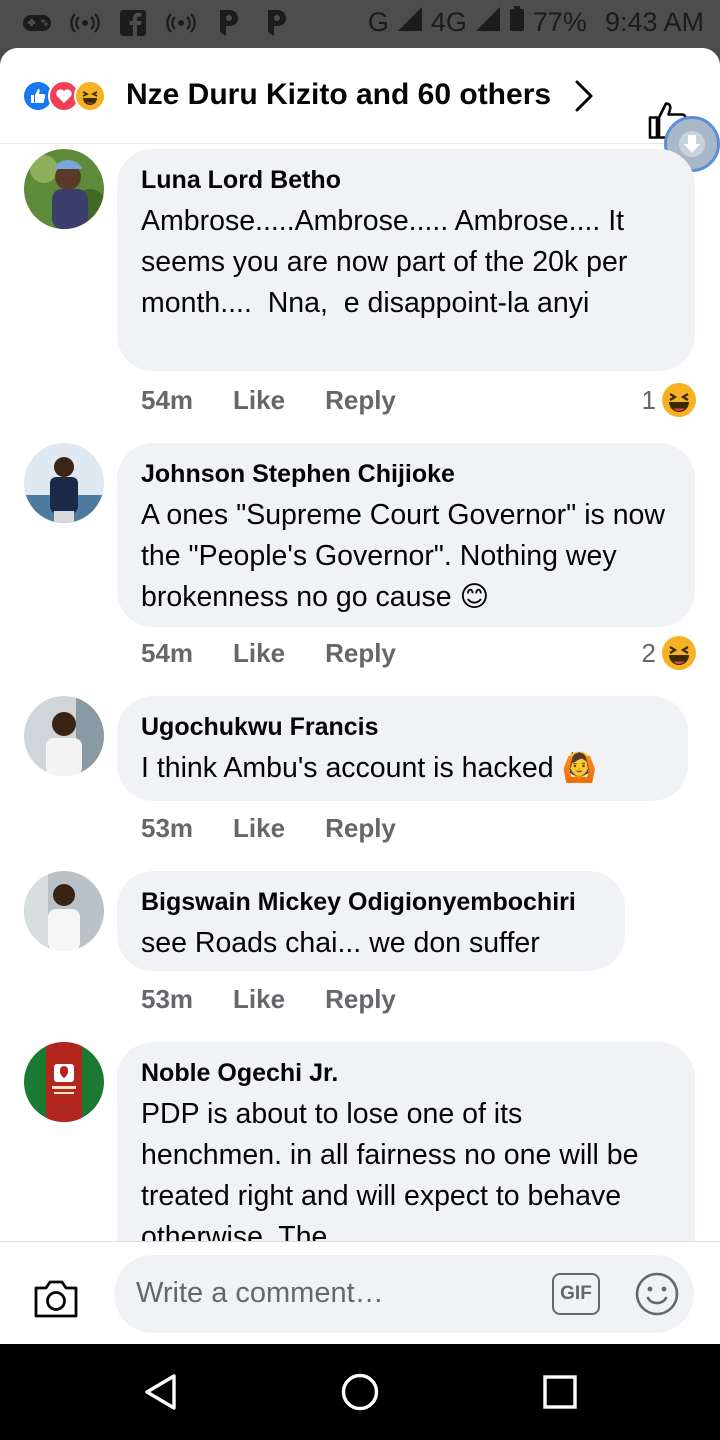 The height and width of the screenshot is (1440, 720). I want to click on comment-reactions: 2, so click(669, 653).